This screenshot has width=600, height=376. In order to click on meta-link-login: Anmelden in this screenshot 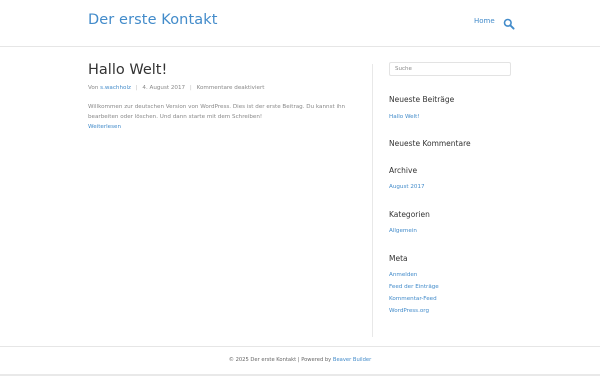, I will do `click(403, 275)`.